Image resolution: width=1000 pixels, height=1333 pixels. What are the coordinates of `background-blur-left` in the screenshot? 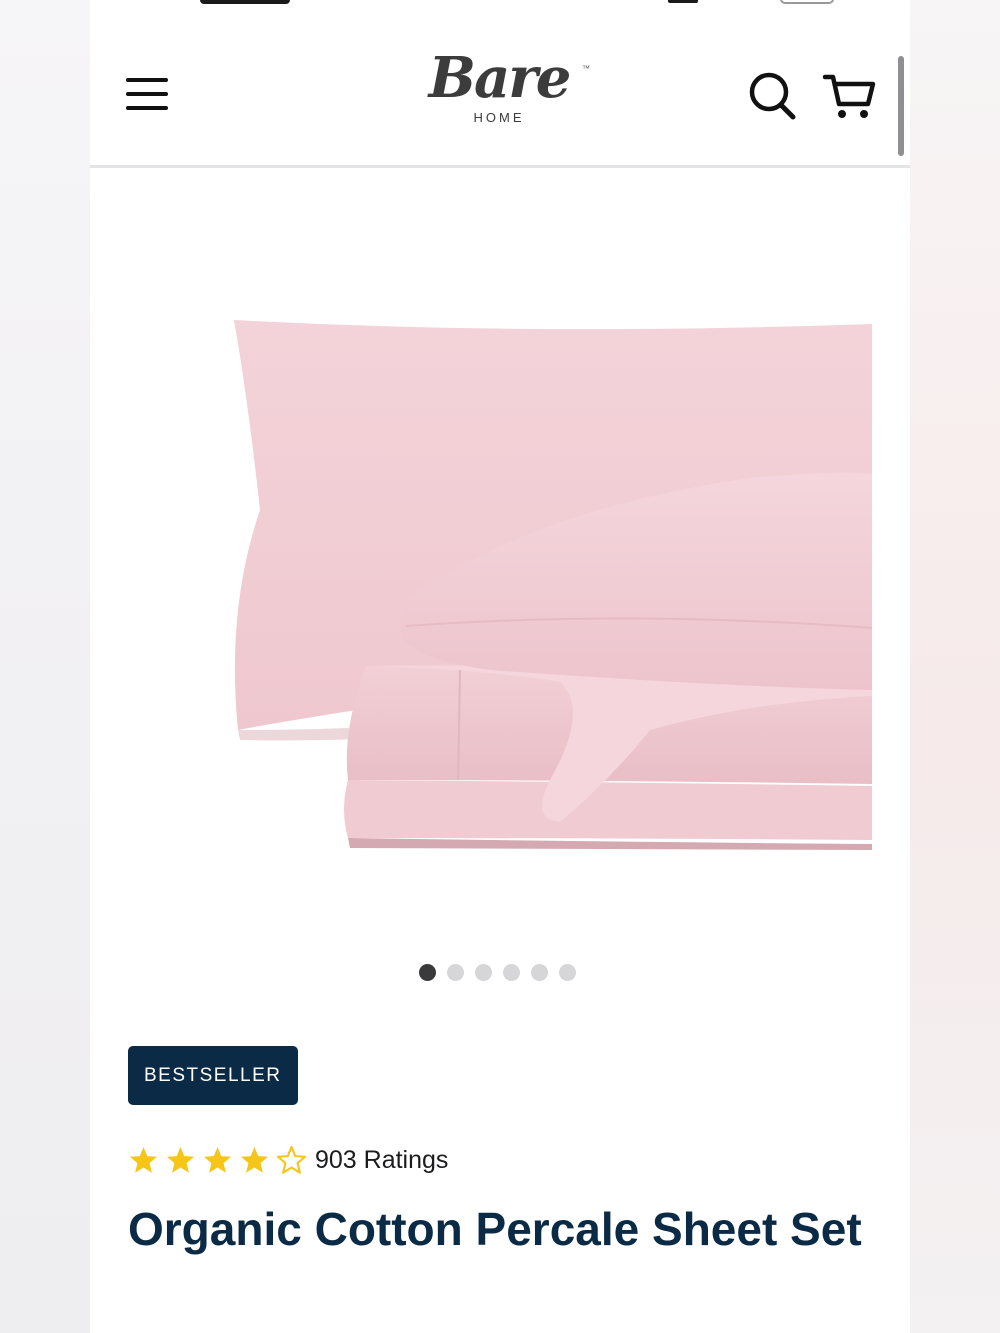 It's located at (45, 666).